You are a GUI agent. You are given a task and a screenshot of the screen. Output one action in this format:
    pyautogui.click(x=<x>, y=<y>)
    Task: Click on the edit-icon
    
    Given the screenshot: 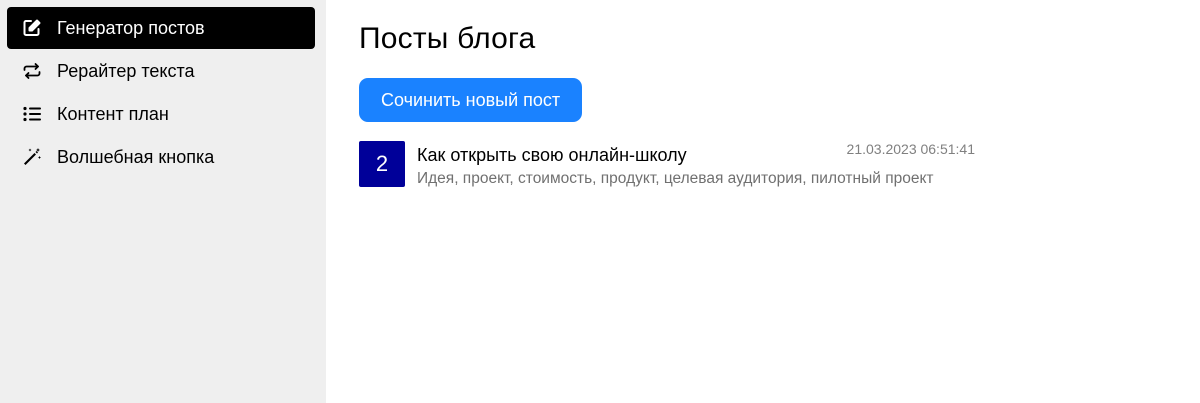 What is the action you would take?
    pyautogui.click(x=32, y=28)
    